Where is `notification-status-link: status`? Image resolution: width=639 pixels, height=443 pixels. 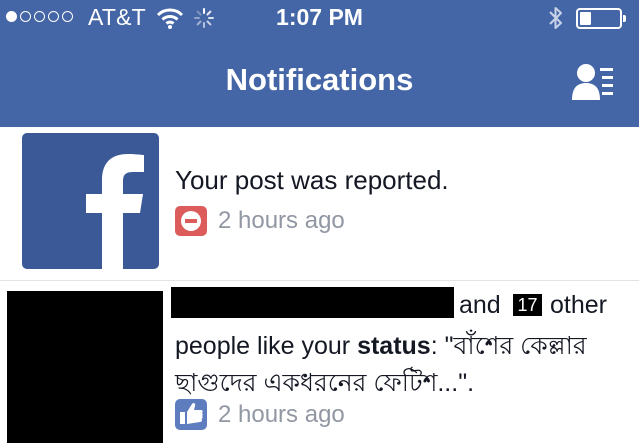 notification-status-link: status is located at coordinates (394, 346).